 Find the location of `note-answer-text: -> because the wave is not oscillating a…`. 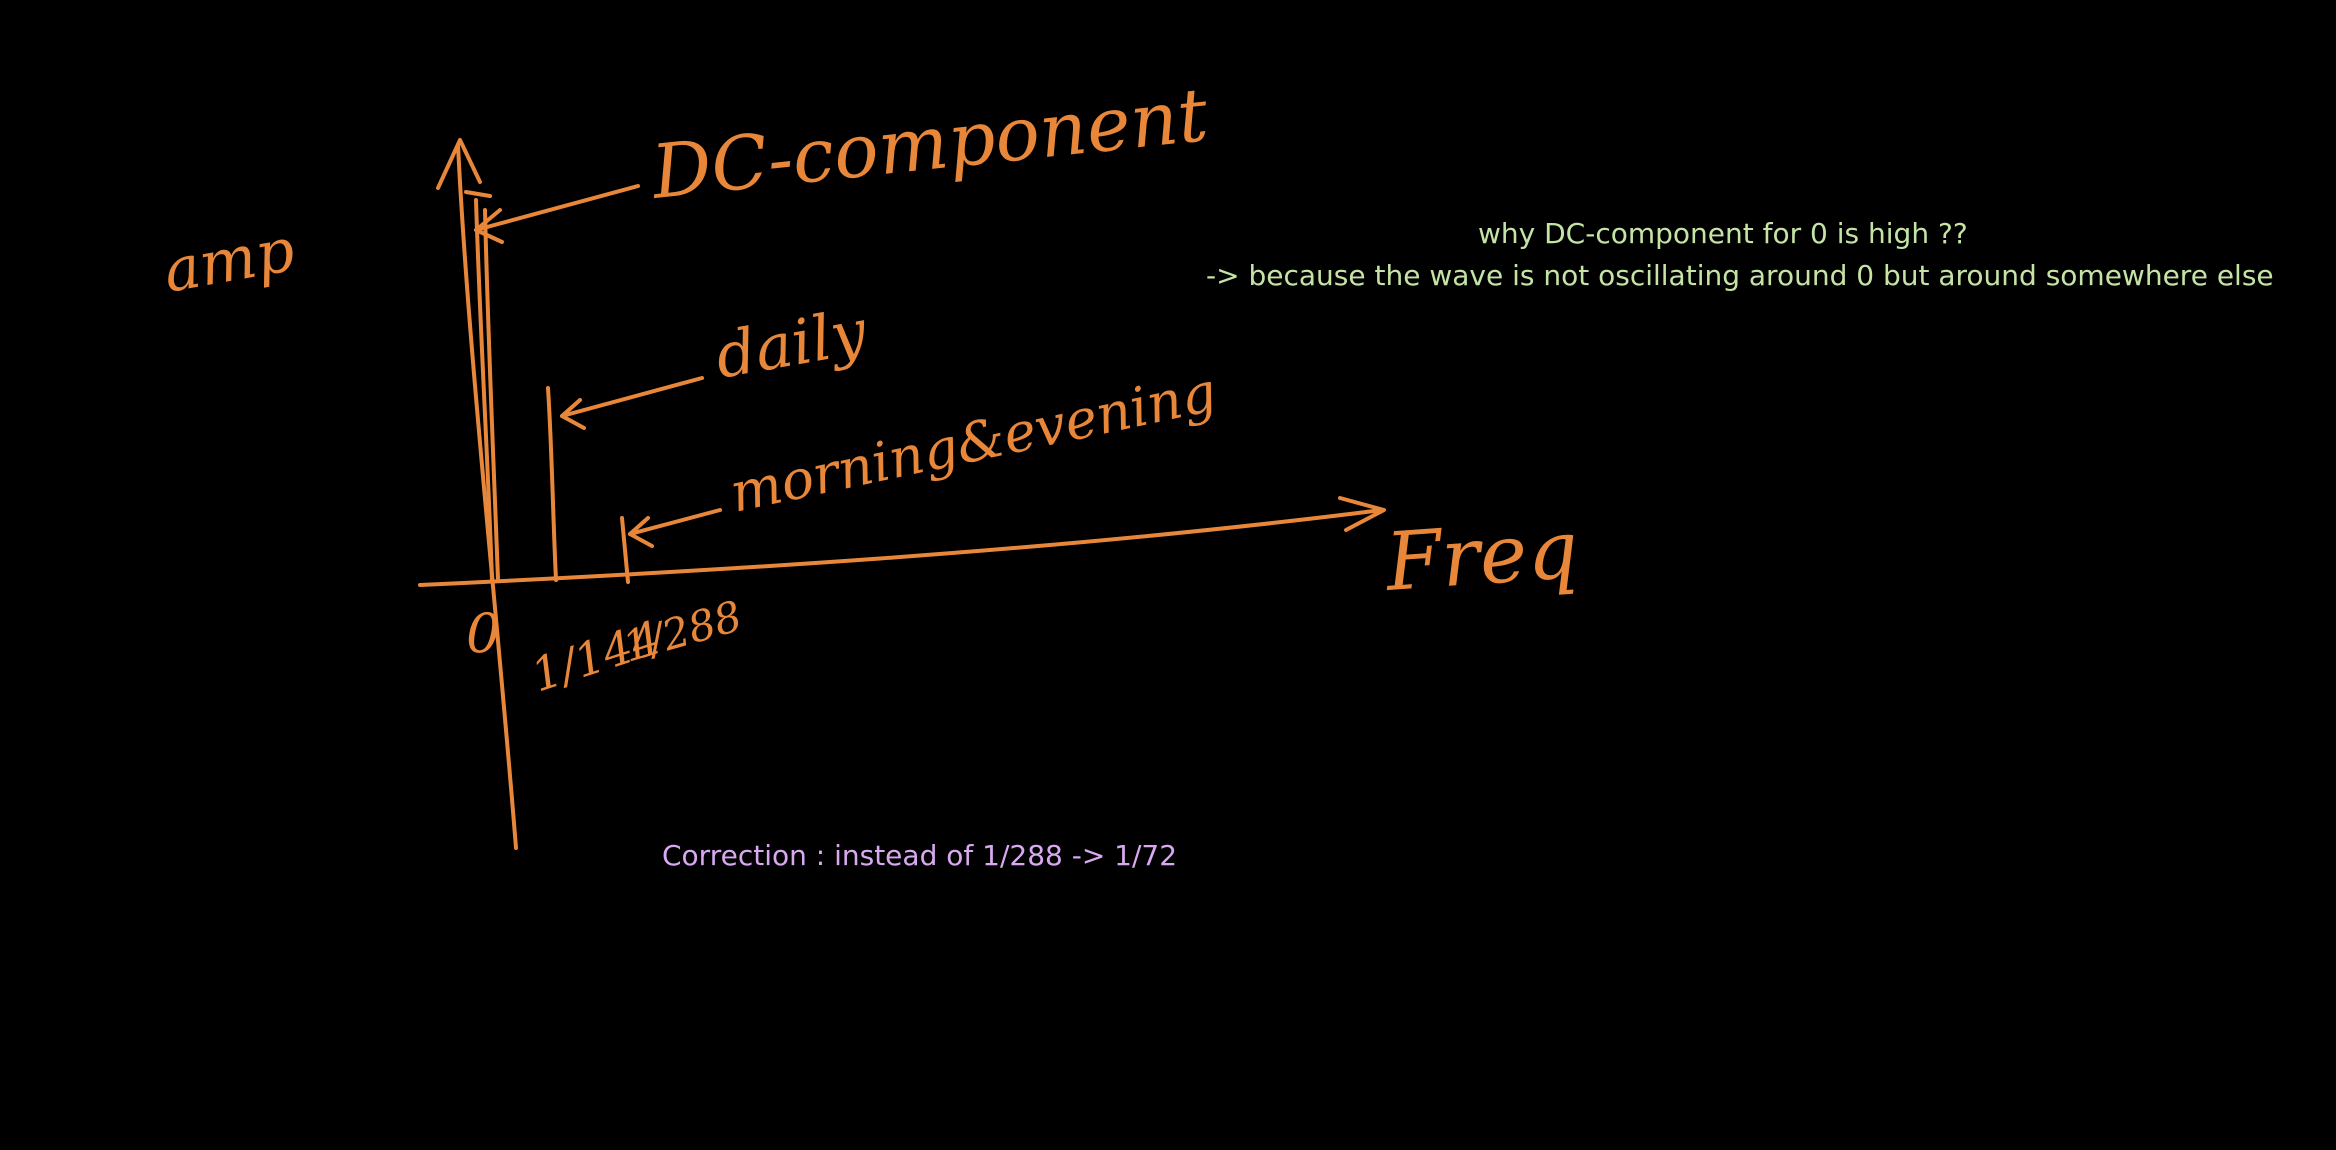

note-answer-text: -> because the wave is not oscillating a… is located at coordinates (1740, 275).